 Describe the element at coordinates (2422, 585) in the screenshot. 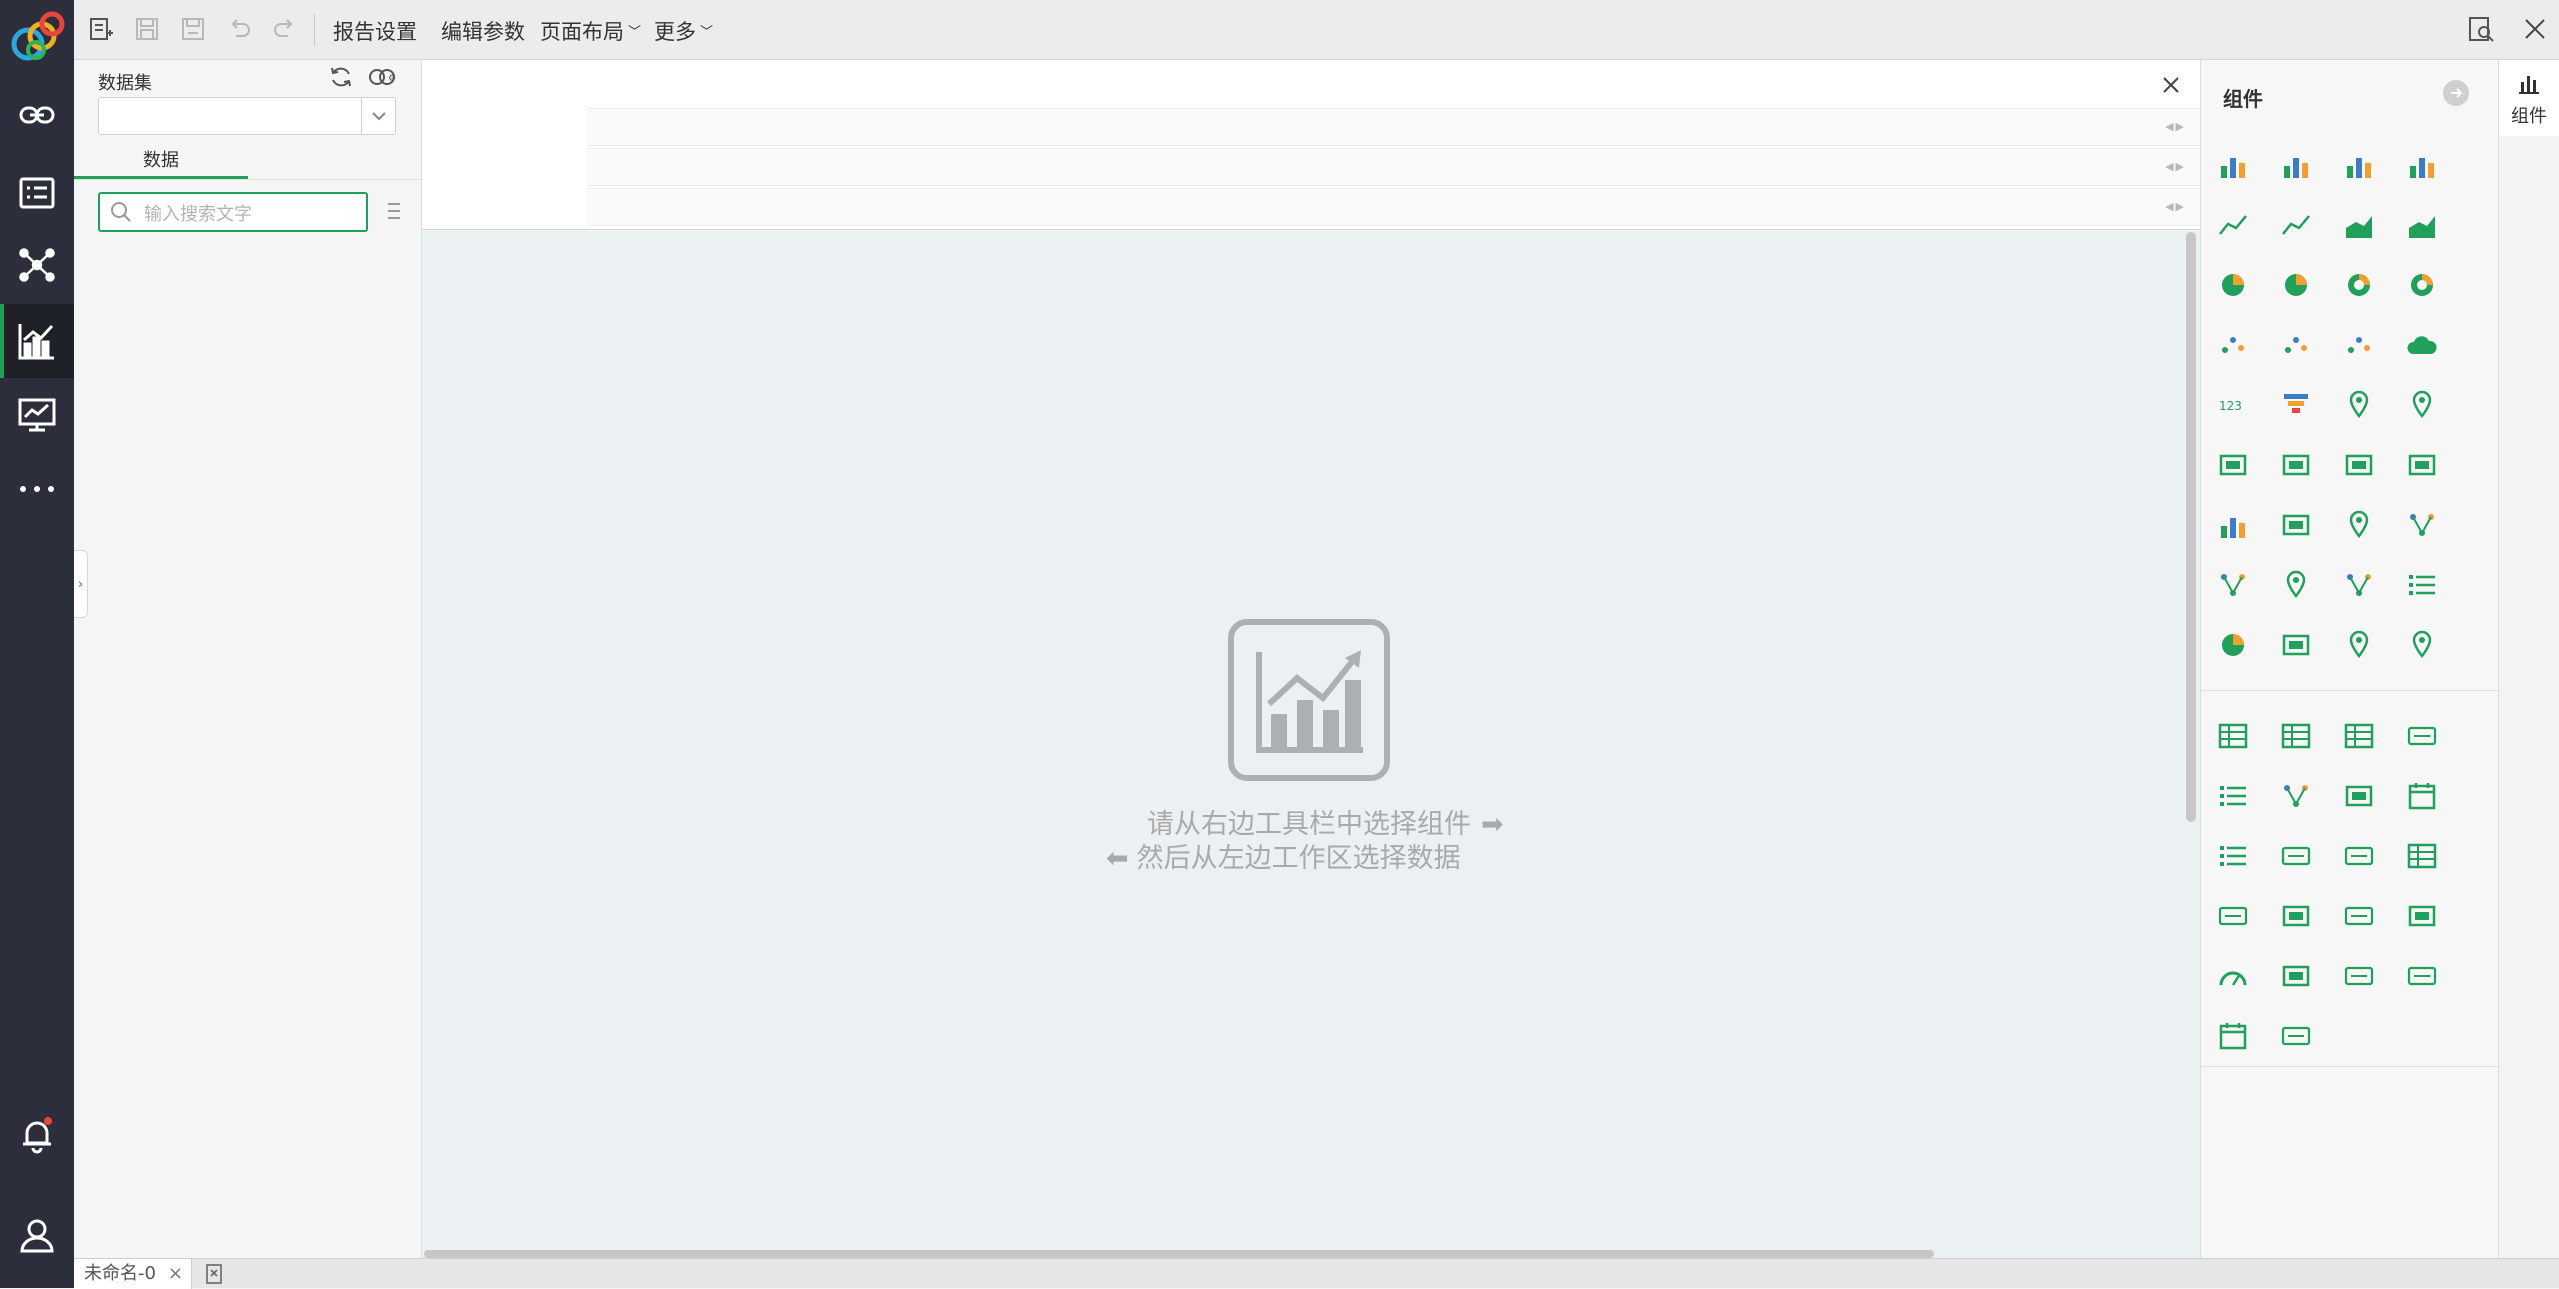

I see `ranking-list-icon` at that location.